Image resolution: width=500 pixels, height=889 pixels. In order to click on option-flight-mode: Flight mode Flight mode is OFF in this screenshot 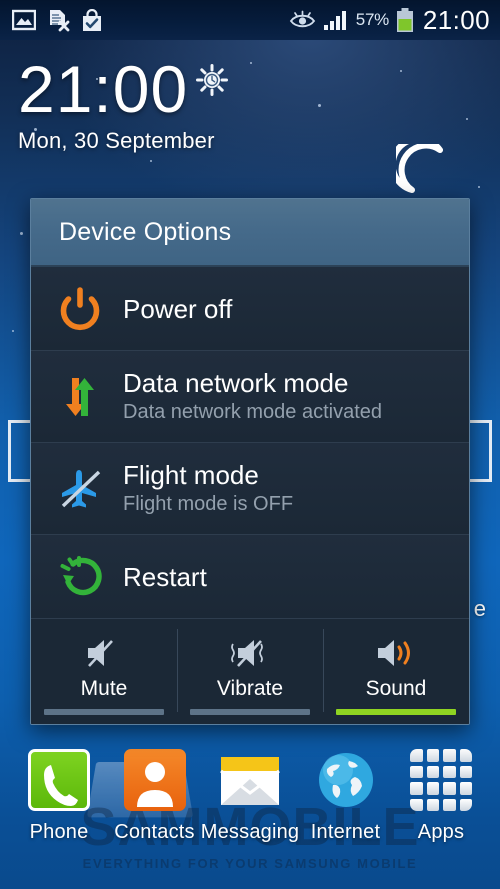, I will do `click(250, 489)`.